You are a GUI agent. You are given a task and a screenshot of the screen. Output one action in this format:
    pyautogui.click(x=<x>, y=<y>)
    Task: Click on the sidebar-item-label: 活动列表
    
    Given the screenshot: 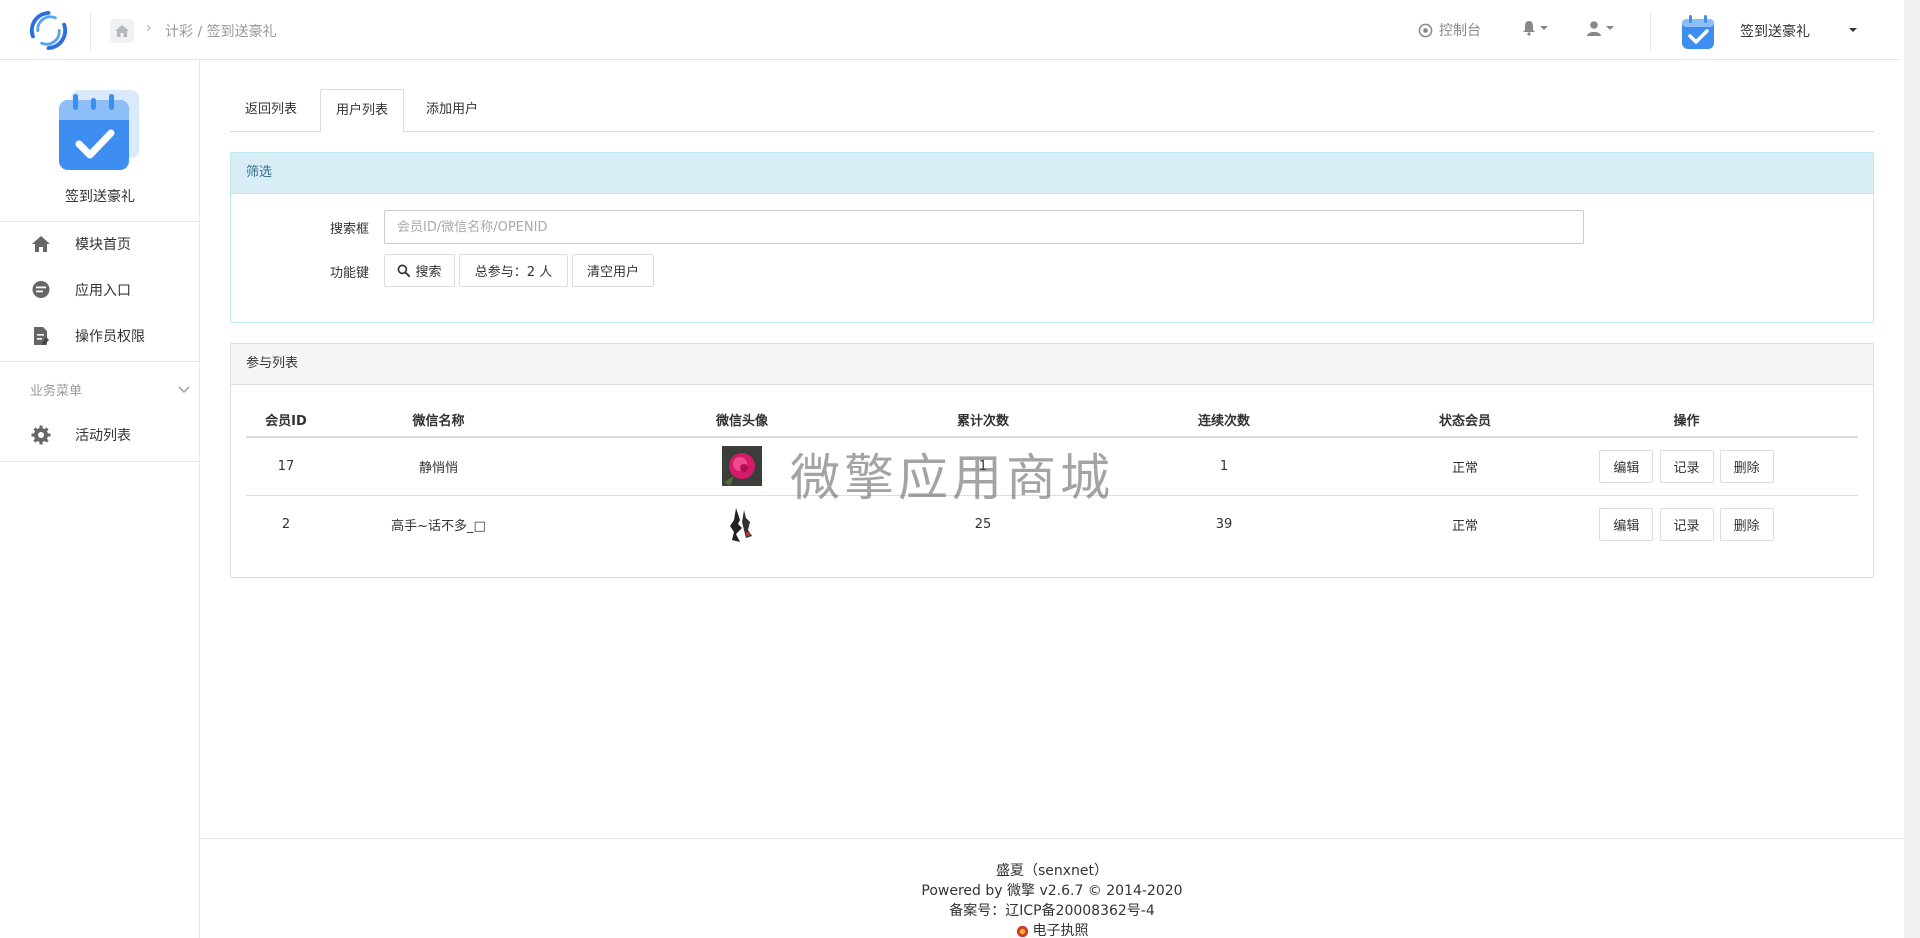 What is the action you would take?
    pyautogui.click(x=103, y=436)
    